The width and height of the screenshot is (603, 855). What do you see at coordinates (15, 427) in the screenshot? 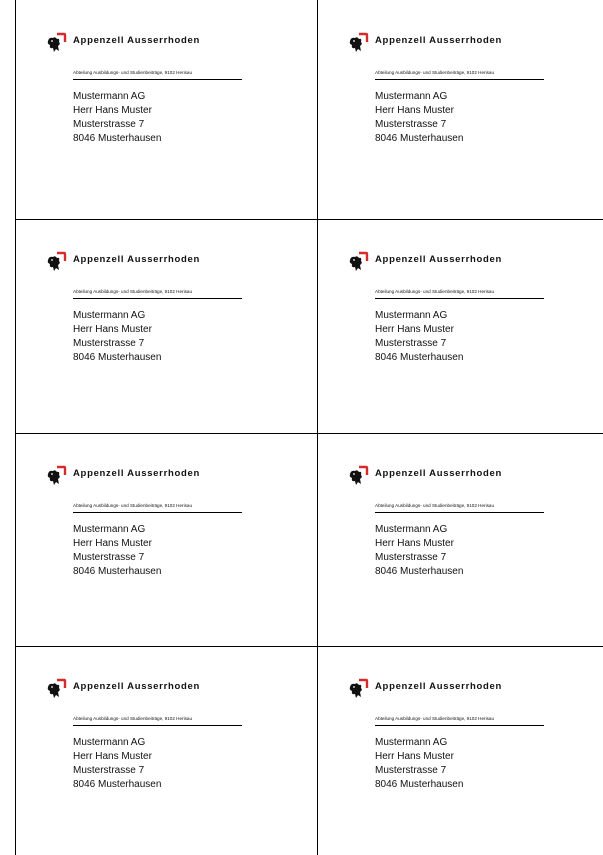
I see `column-divider-left` at bounding box center [15, 427].